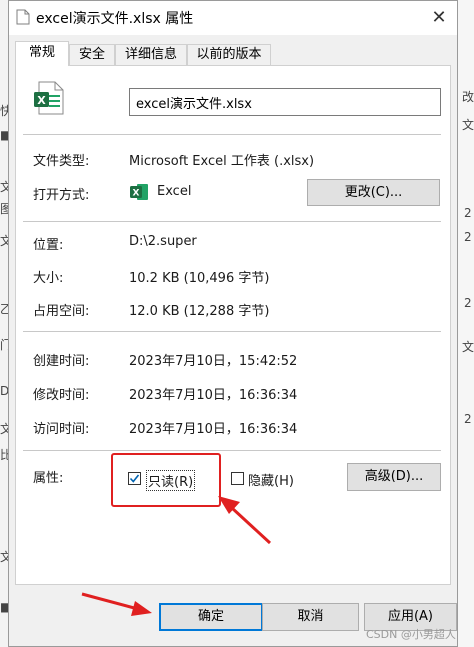 This screenshot has width=474, height=647. I want to click on created-value: 2023年7月10日，15:42:52, so click(213, 361).